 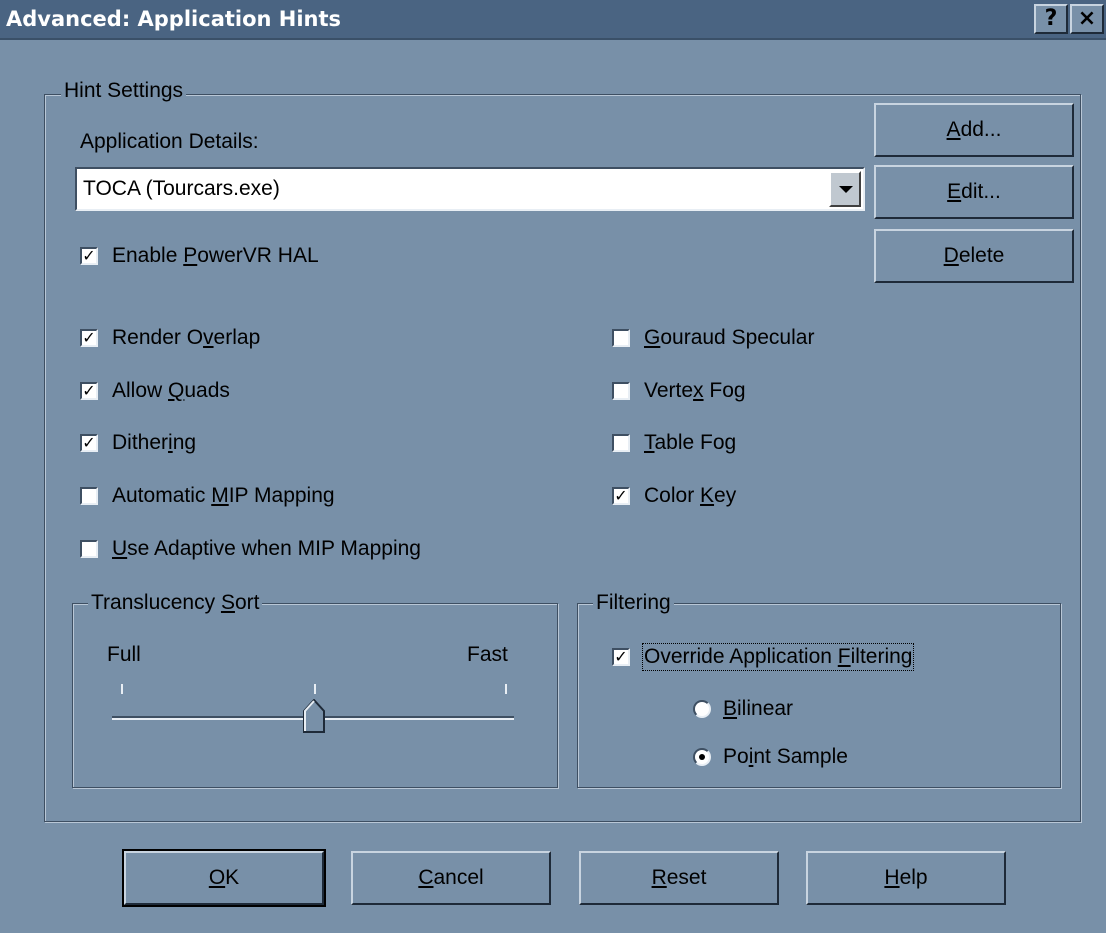 What do you see at coordinates (124, 654) in the screenshot?
I see `slider-min-label: Full` at bounding box center [124, 654].